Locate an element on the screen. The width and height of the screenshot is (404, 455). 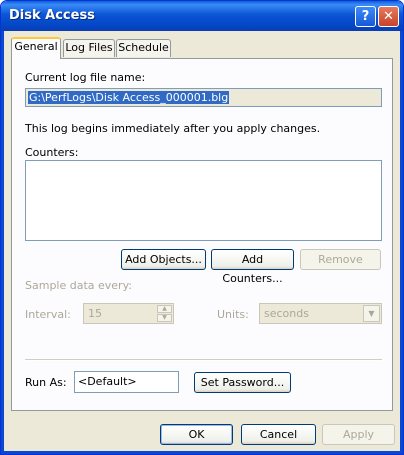
interval-spinner: 15 ▲ ▼ is located at coordinates (128, 313).